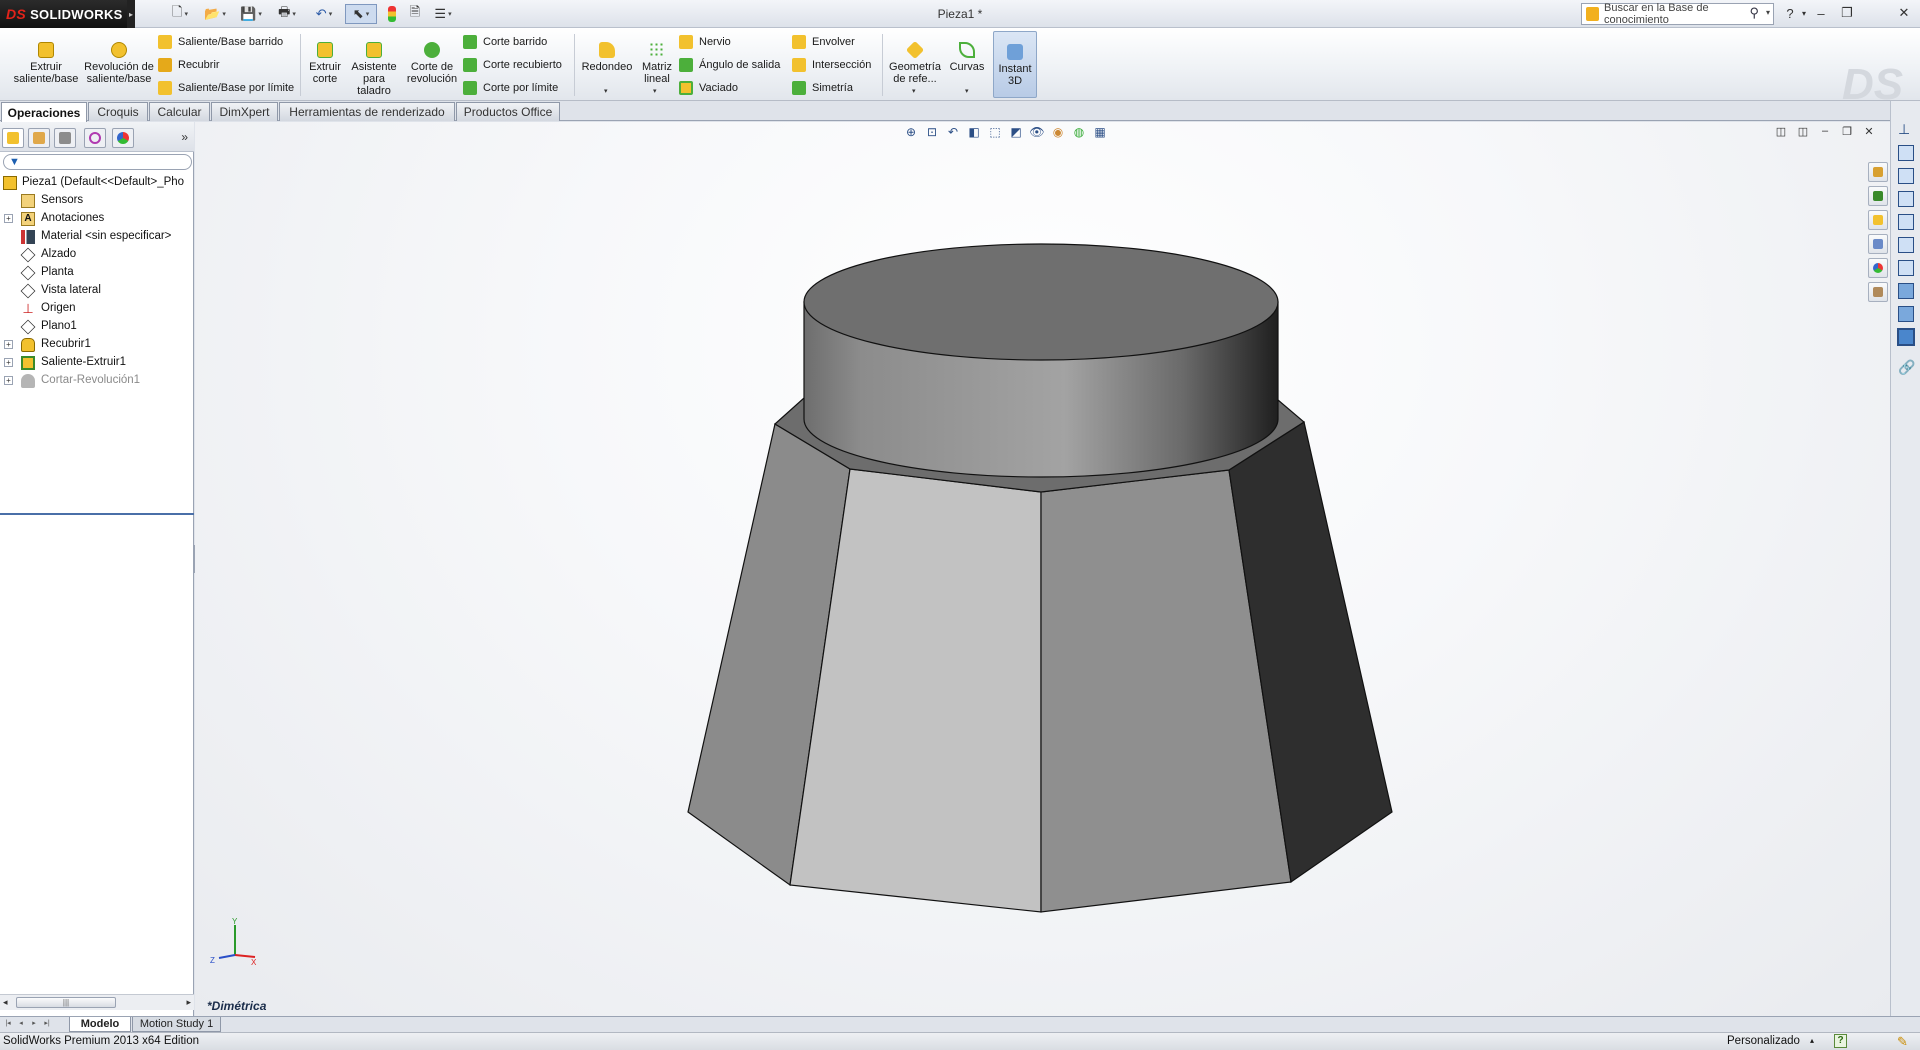 The height and width of the screenshot is (1050, 1920). What do you see at coordinates (1878, 172) in the screenshot?
I see `solidworks-resources-tab` at bounding box center [1878, 172].